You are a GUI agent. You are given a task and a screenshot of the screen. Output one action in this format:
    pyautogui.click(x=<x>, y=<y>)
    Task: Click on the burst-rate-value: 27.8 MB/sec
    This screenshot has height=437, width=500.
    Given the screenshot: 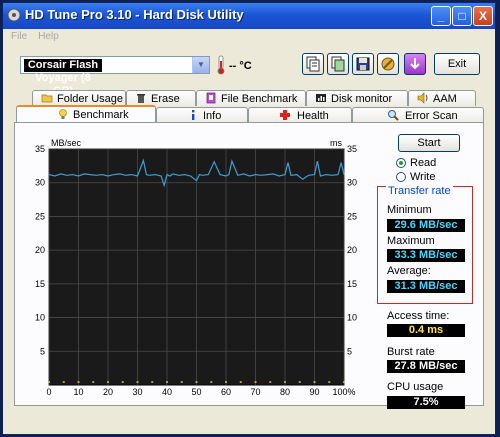 What is the action you would take?
    pyautogui.click(x=426, y=366)
    